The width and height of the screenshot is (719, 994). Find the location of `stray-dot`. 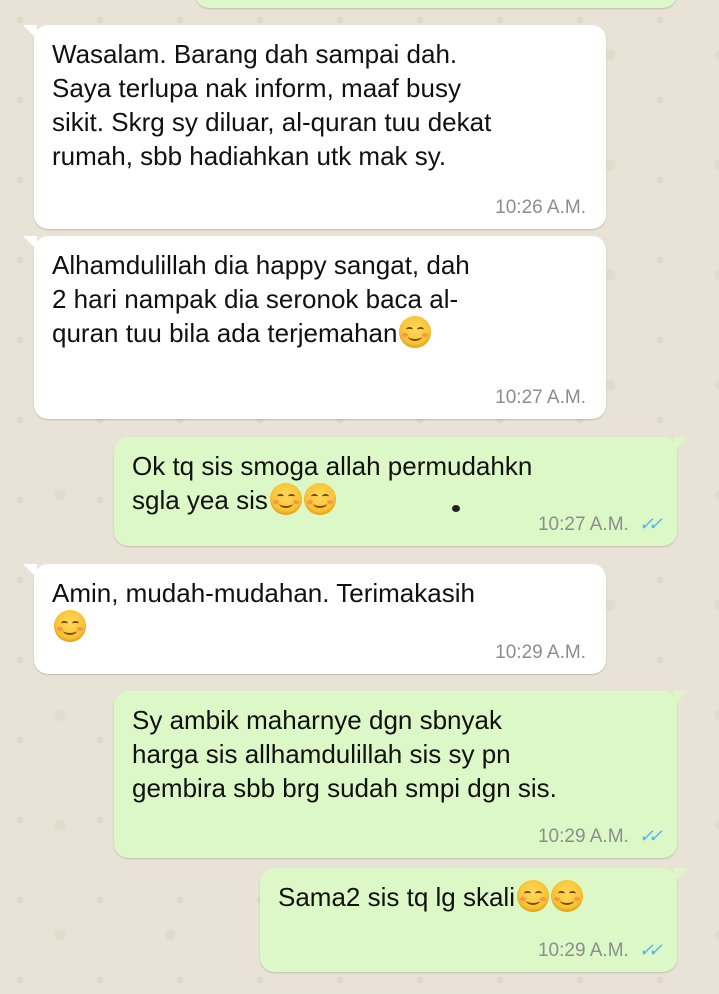

stray-dot is located at coordinates (456, 508).